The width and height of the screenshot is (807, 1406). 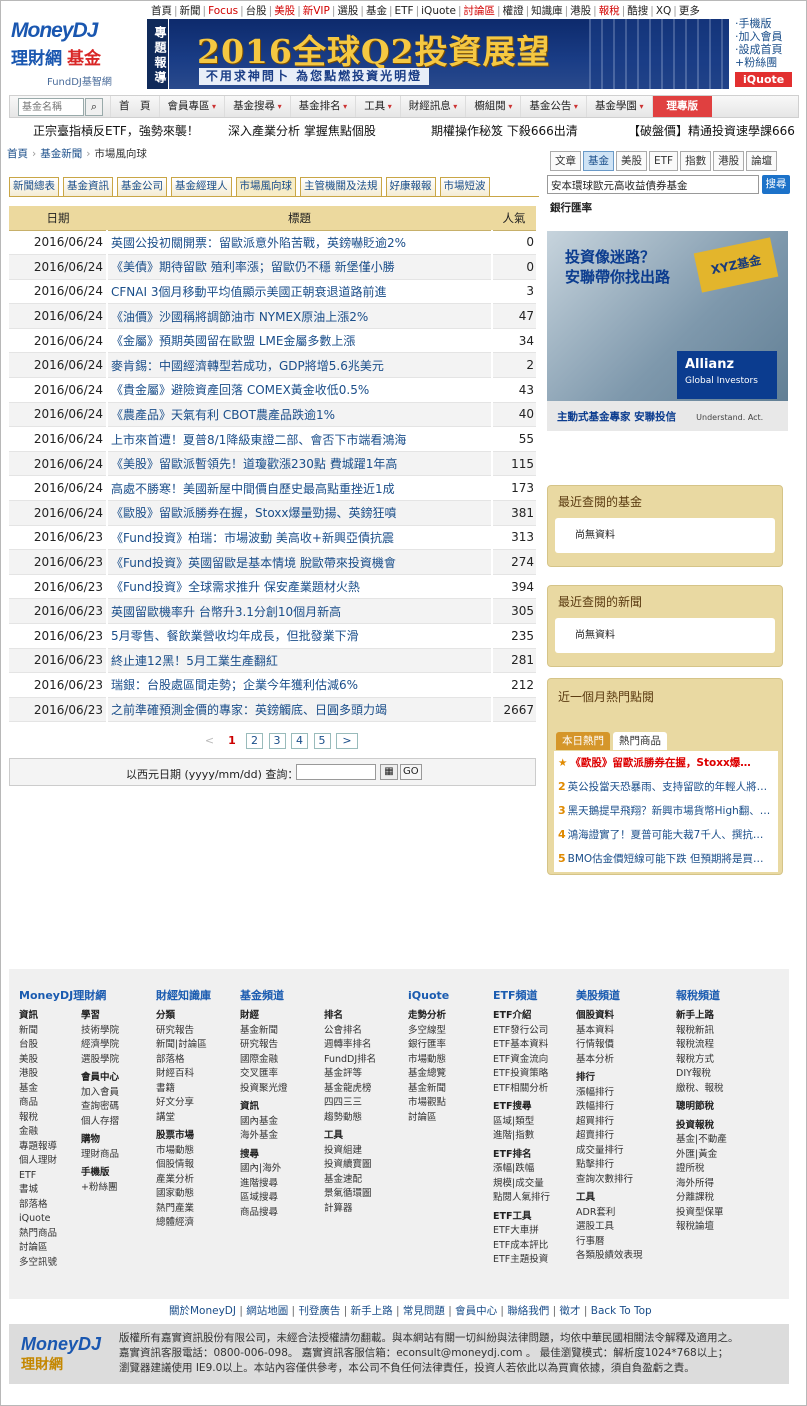 I want to click on row-title: 英國留歐機率升 台幣升3.1分創10個月新高, so click(x=299, y=611).